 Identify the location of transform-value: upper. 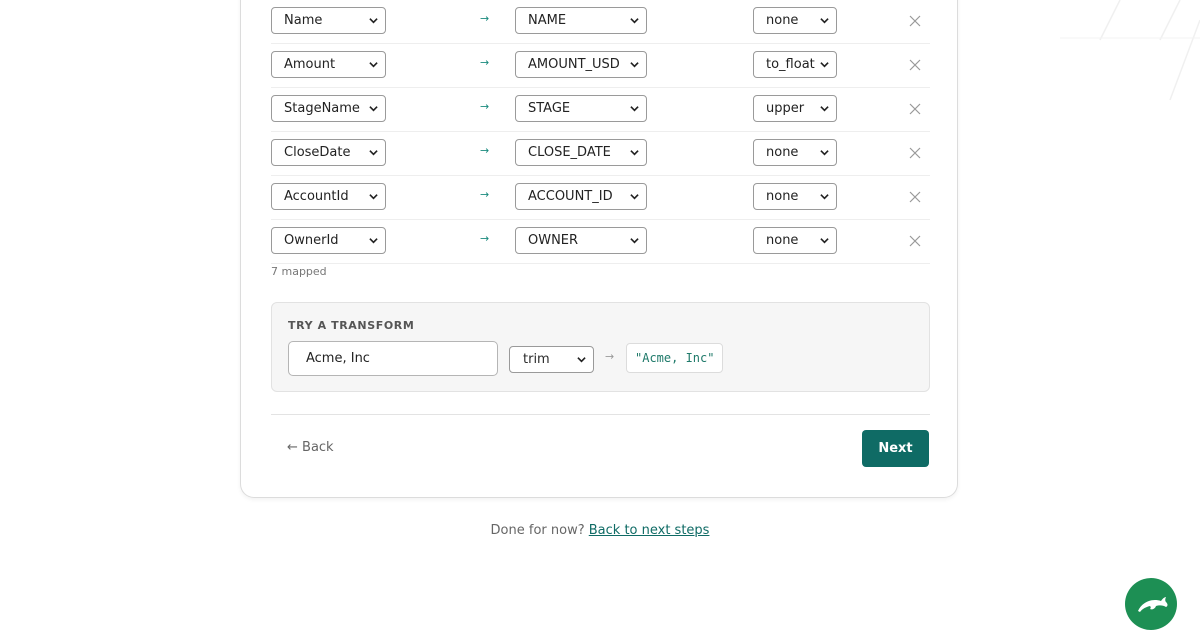
(785, 108).